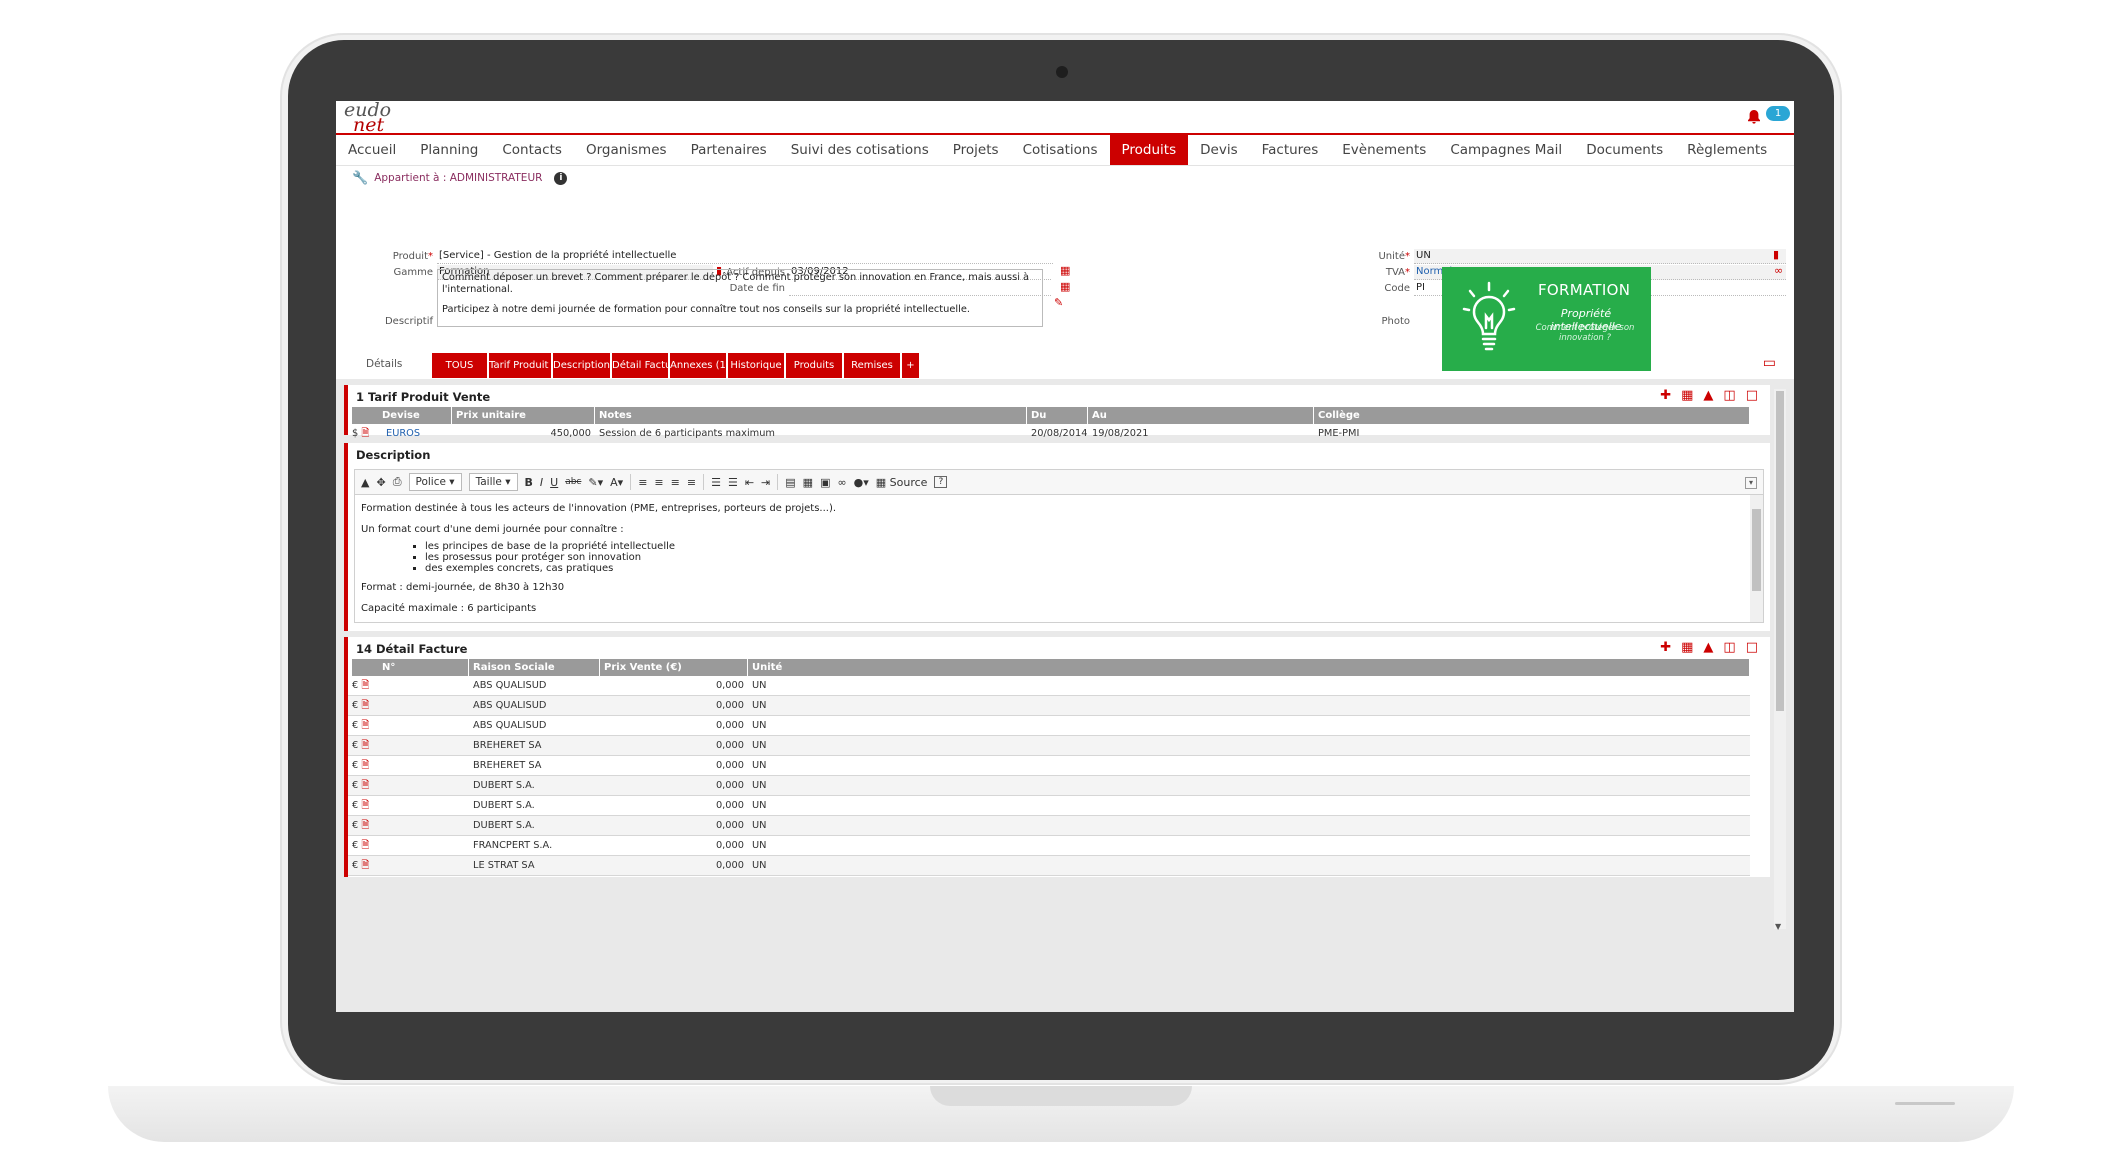  I want to click on highlight-icon: ✎▾, so click(595, 482).